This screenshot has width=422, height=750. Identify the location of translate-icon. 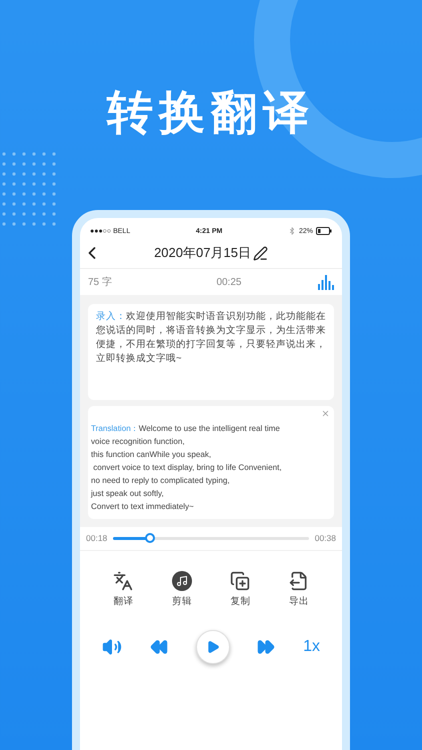
(123, 581).